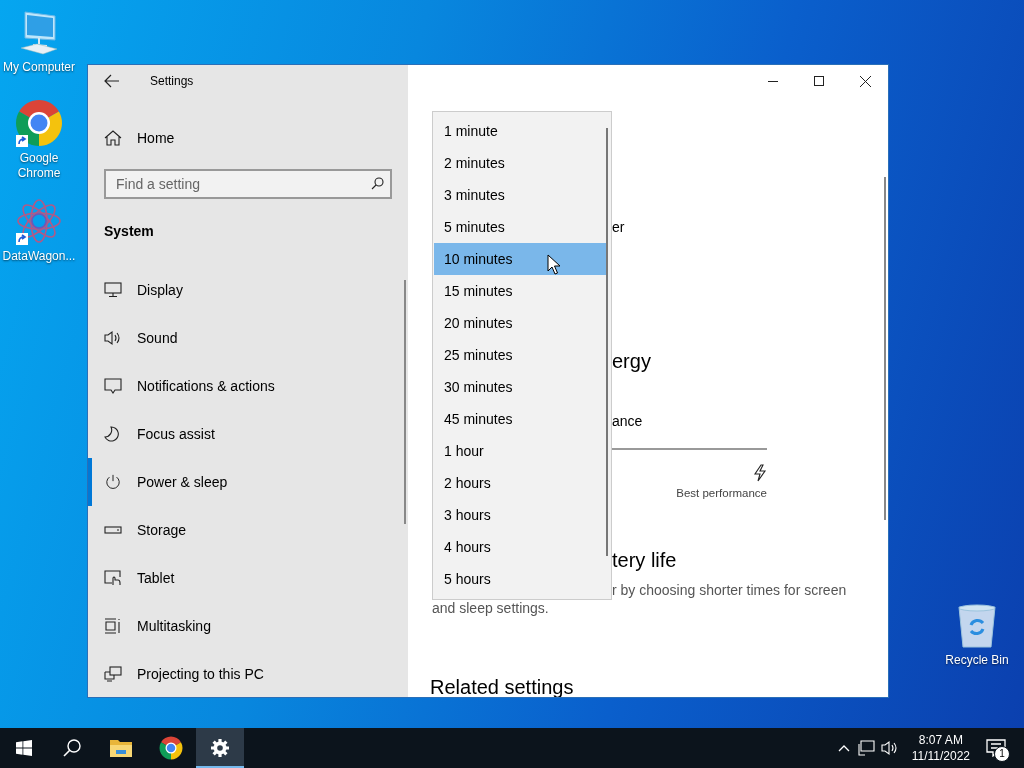  Describe the element at coordinates (520, 419) in the screenshot. I see `dropdown-option: 45 minutes` at that location.